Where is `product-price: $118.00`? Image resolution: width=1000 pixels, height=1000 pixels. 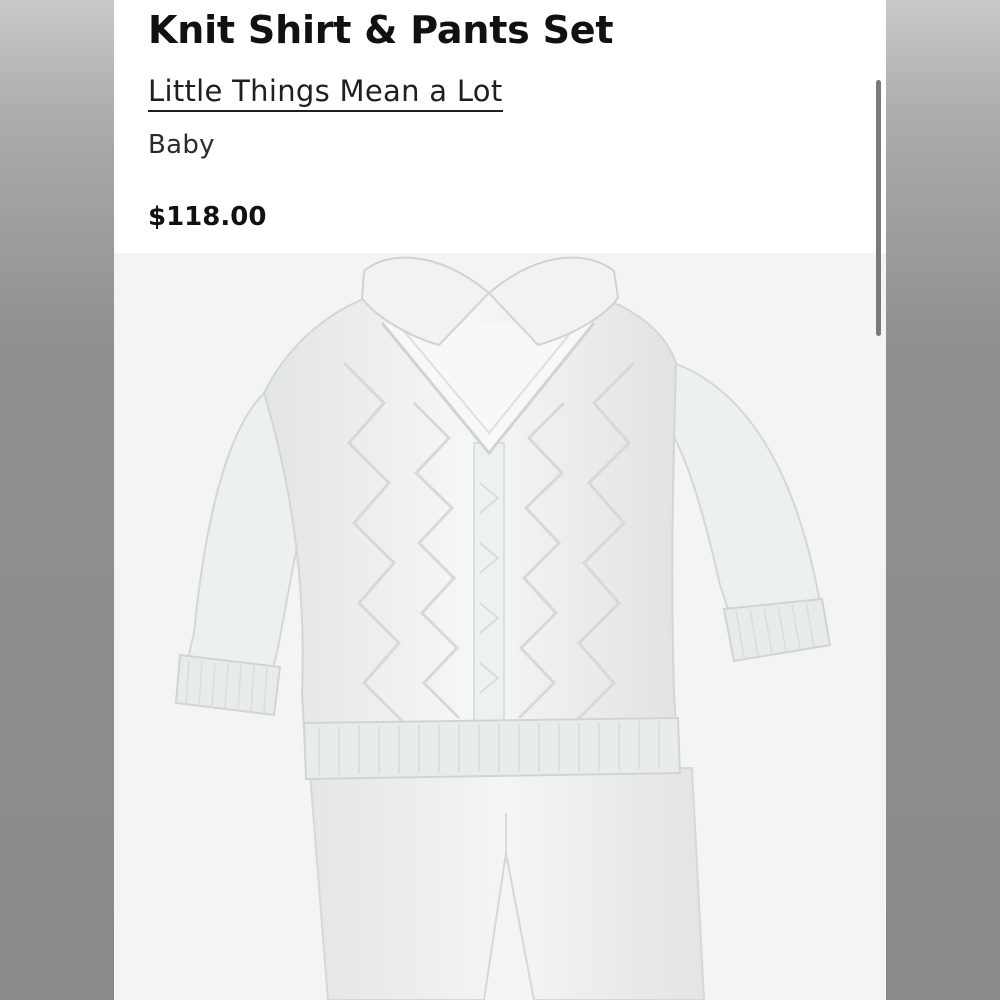 product-price: $118.00 is located at coordinates (207, 217).